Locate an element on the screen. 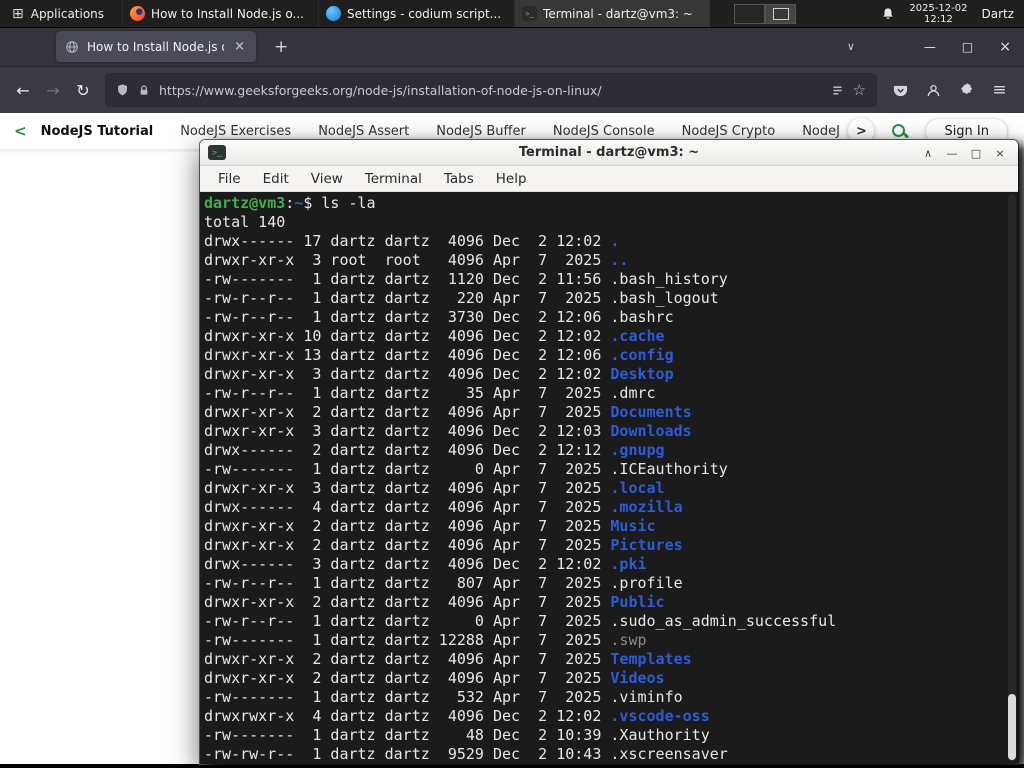 The height and width of the screenshot is (768, 1024). list-all-tabs-button: ∨ is located at coordinates (851, 46).